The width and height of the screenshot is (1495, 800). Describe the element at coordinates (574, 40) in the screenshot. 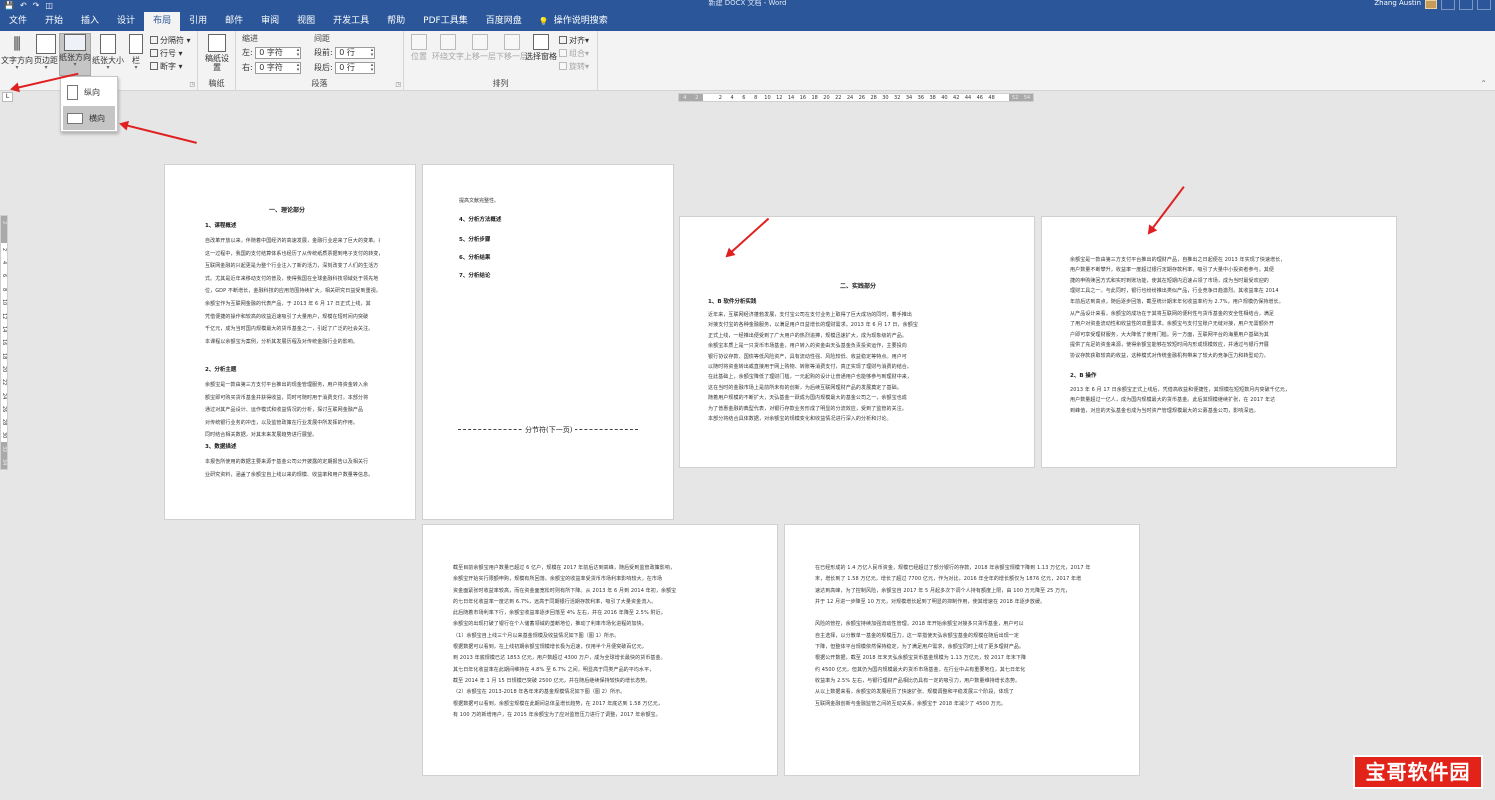

I see `align-button: 对齐▾` at that location.